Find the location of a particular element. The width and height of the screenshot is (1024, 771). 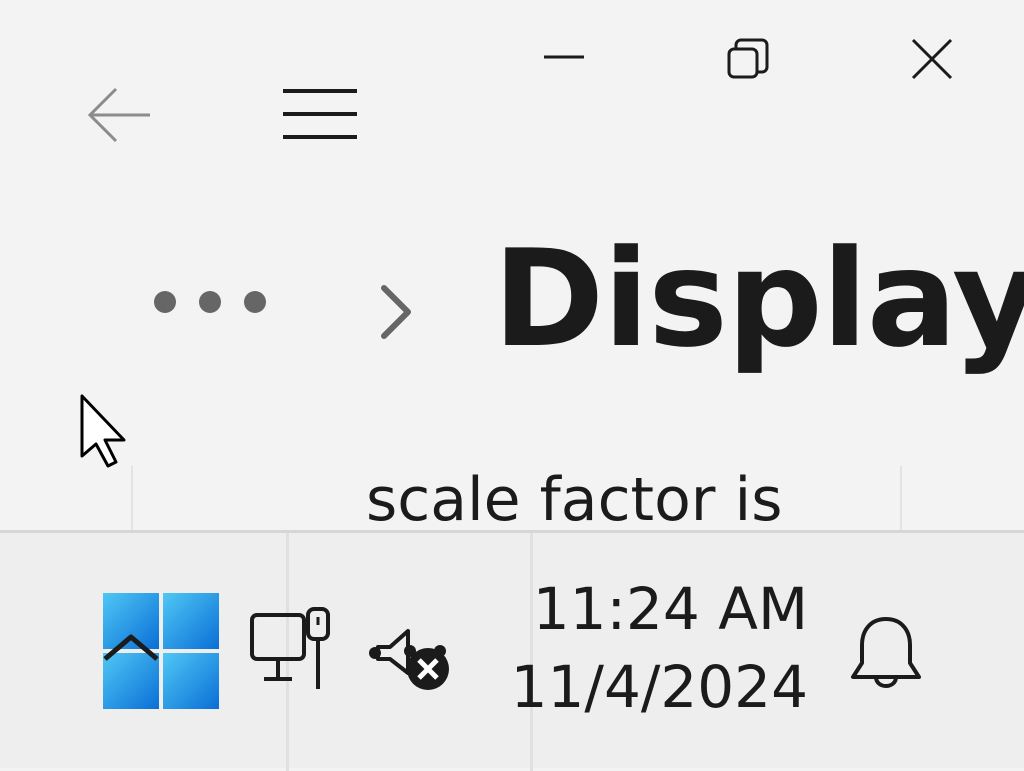

chevron-up-icon is located at coordinates (133, 648).